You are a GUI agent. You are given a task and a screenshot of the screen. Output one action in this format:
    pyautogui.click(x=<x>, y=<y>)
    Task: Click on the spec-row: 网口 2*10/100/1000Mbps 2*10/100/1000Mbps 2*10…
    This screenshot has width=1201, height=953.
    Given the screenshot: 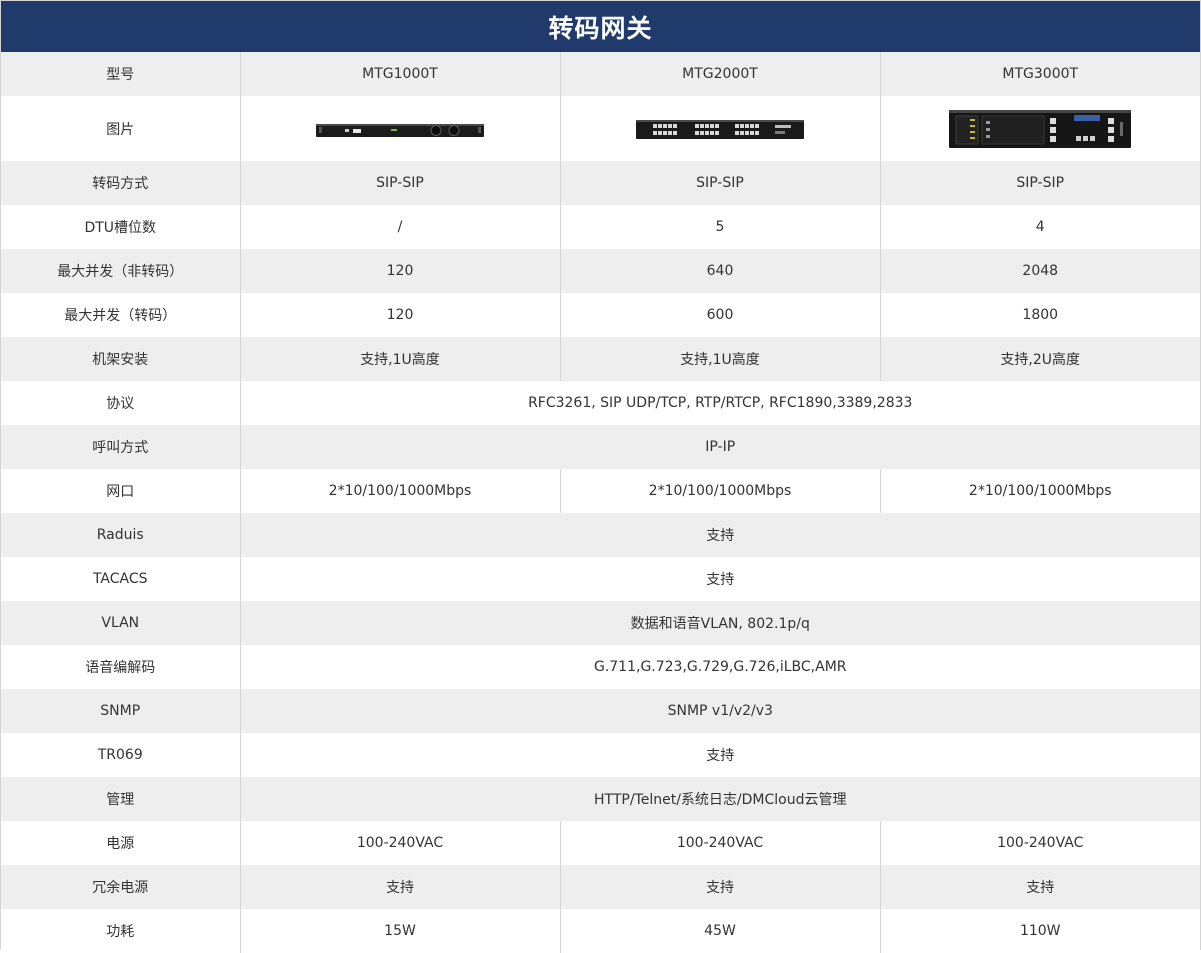 What is the action you would take?
    pyautogui.click(x=600, y=491)
    